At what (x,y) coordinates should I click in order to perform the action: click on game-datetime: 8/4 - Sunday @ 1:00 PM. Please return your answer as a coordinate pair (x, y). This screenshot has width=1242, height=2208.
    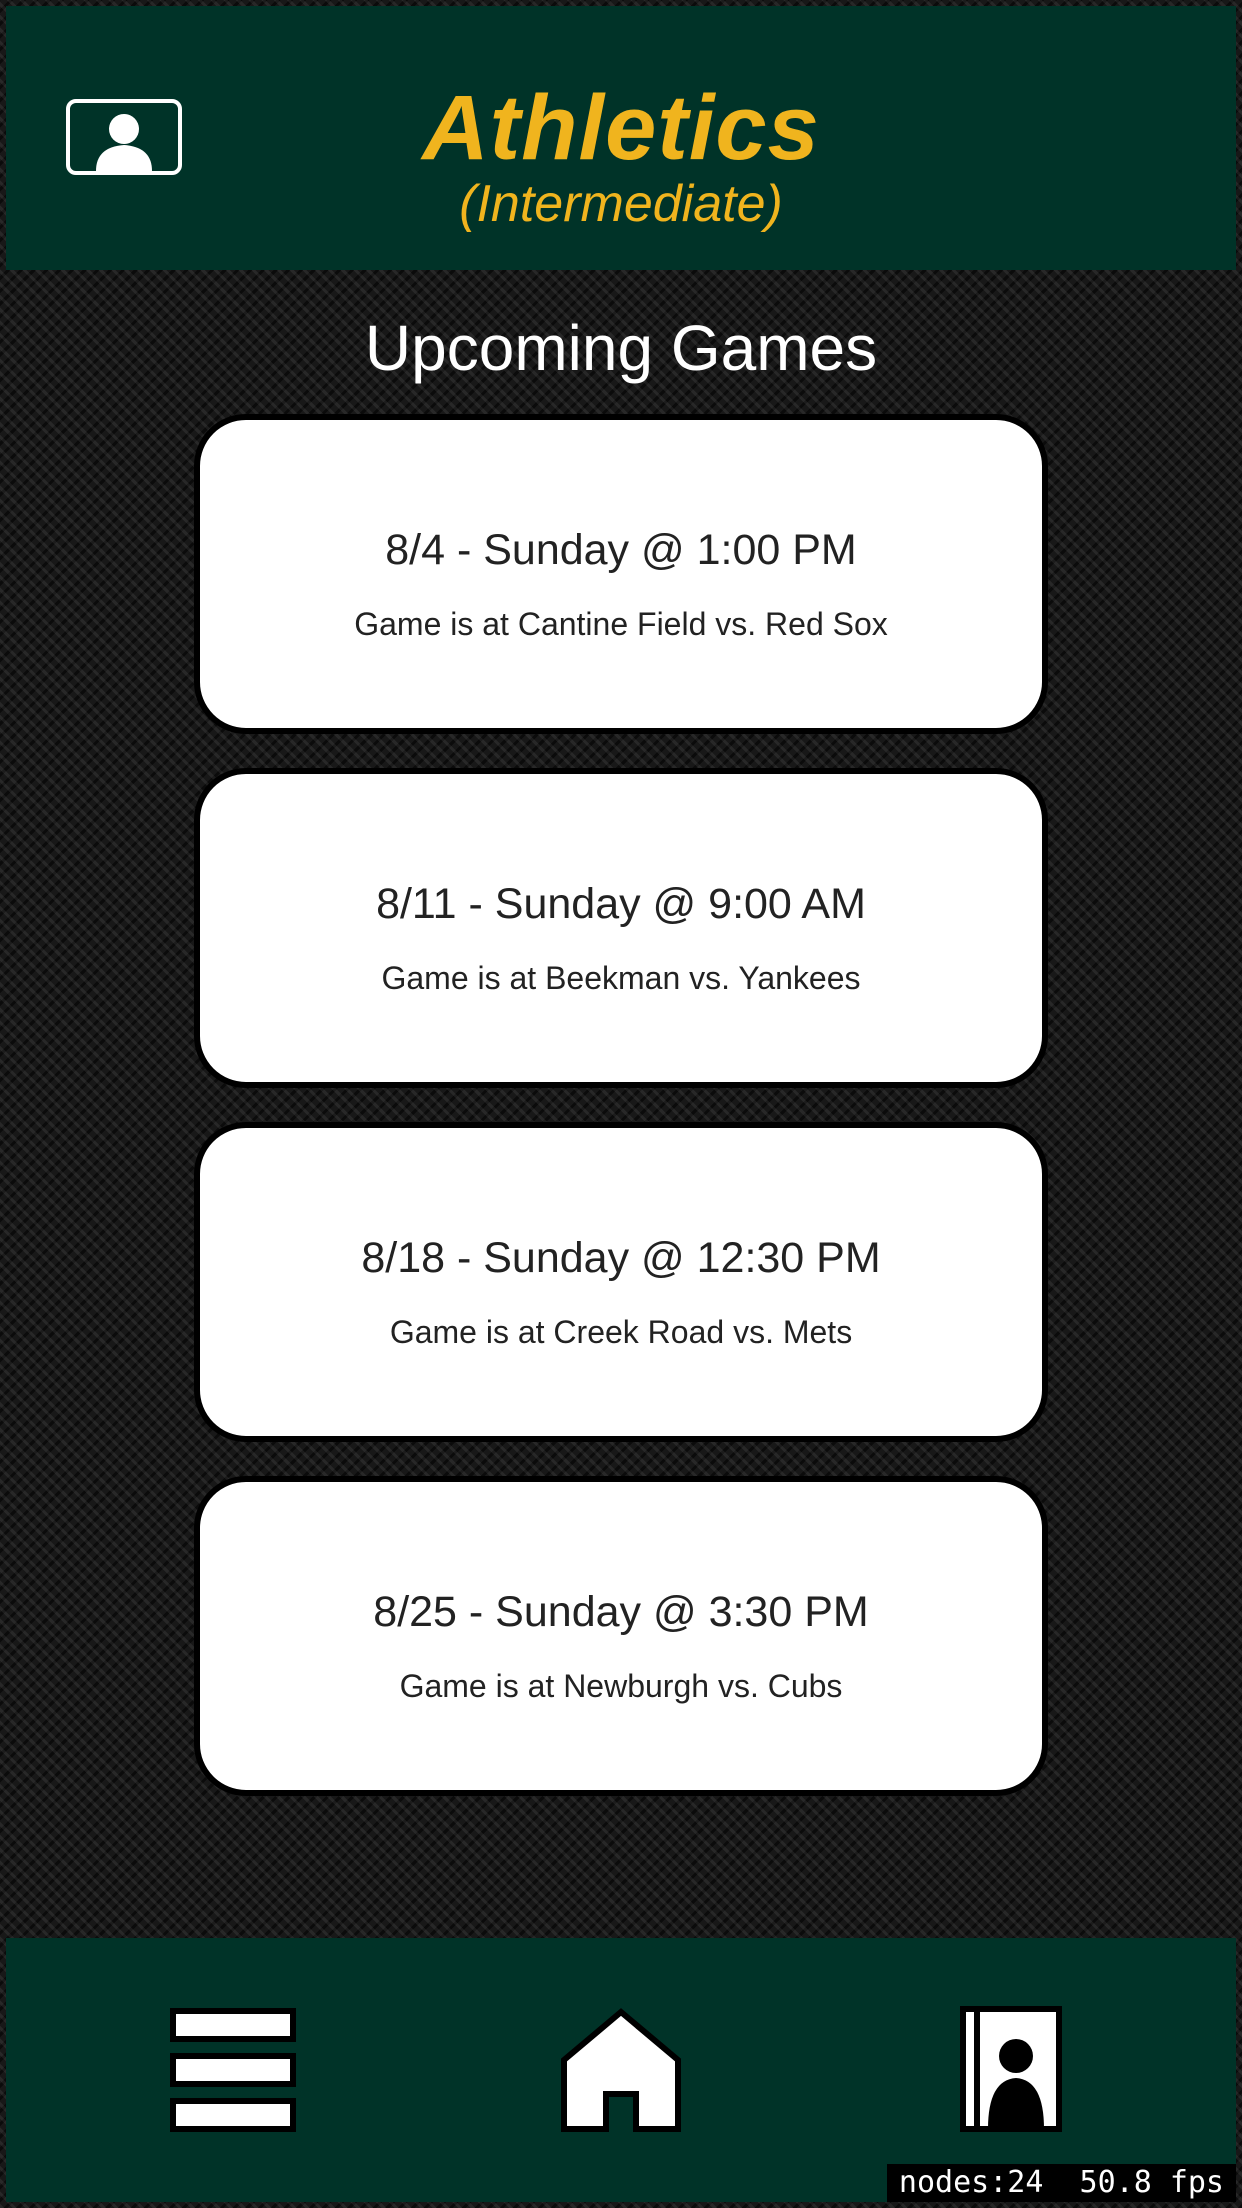
    Looking at the image, I should click on (621, 550).